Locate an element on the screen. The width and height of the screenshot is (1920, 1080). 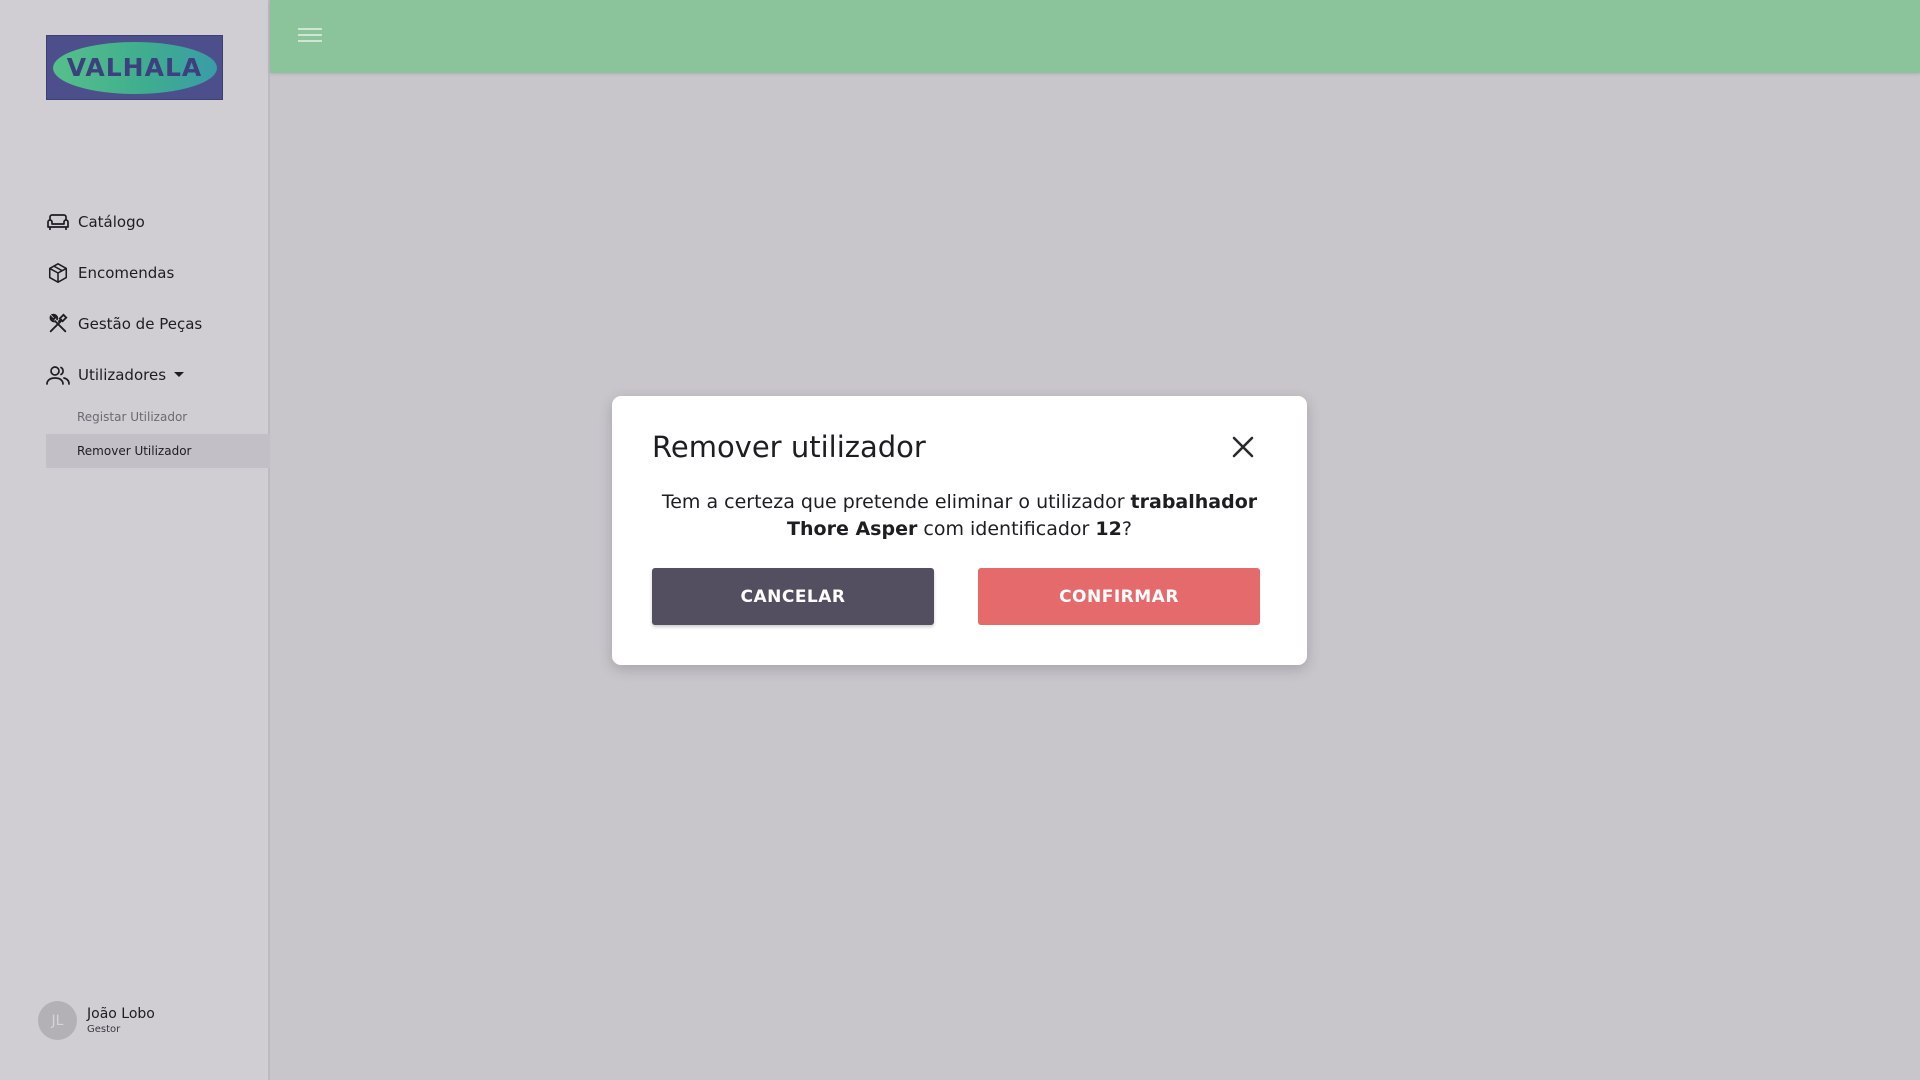
sidebar-subitem-registar-utilizador: Registar Utilizador is located at coordinates (158, 417).